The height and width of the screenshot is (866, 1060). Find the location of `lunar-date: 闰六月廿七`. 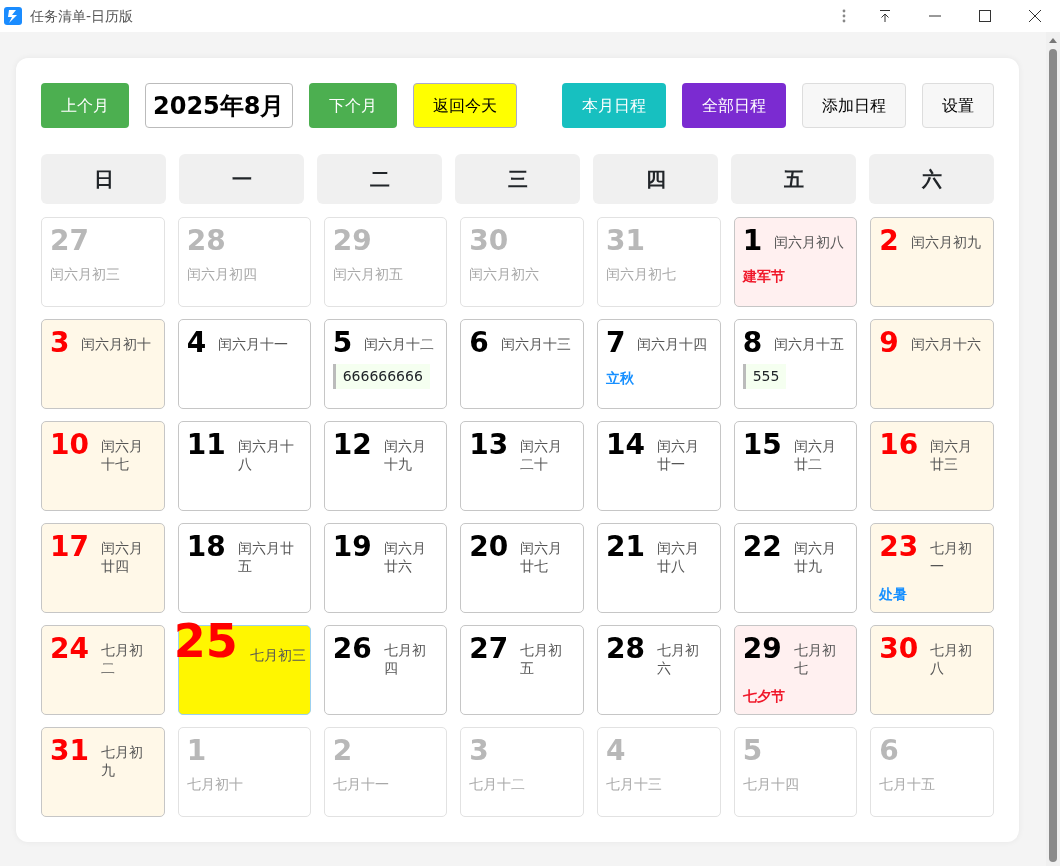

lunar-date: 闰六月廿七 is located at coordinates (542, 557).